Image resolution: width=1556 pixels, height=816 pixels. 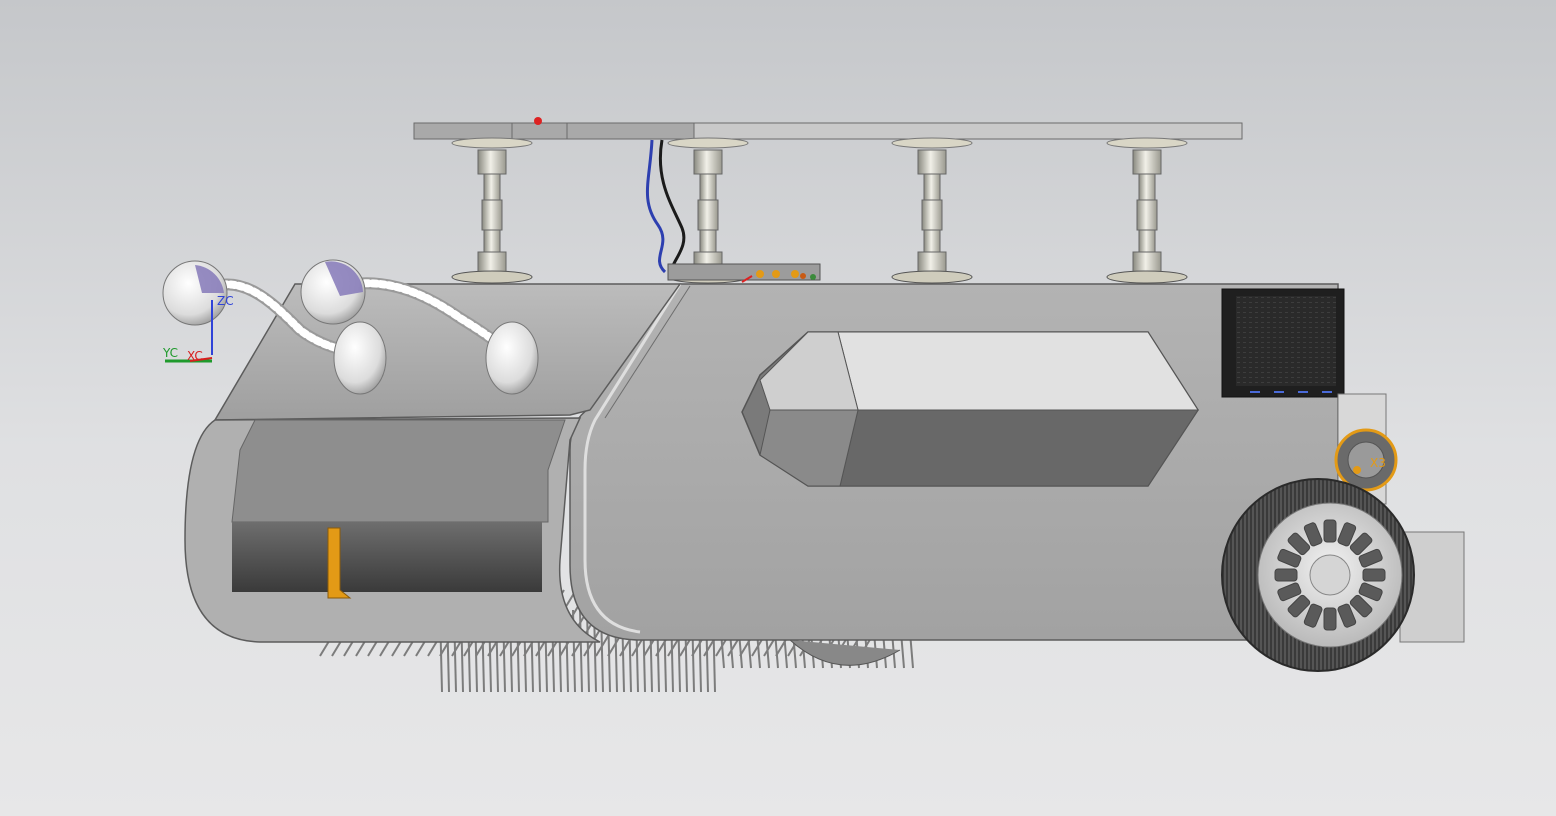 I want to click on top-plate, so click(x=828, y=128).